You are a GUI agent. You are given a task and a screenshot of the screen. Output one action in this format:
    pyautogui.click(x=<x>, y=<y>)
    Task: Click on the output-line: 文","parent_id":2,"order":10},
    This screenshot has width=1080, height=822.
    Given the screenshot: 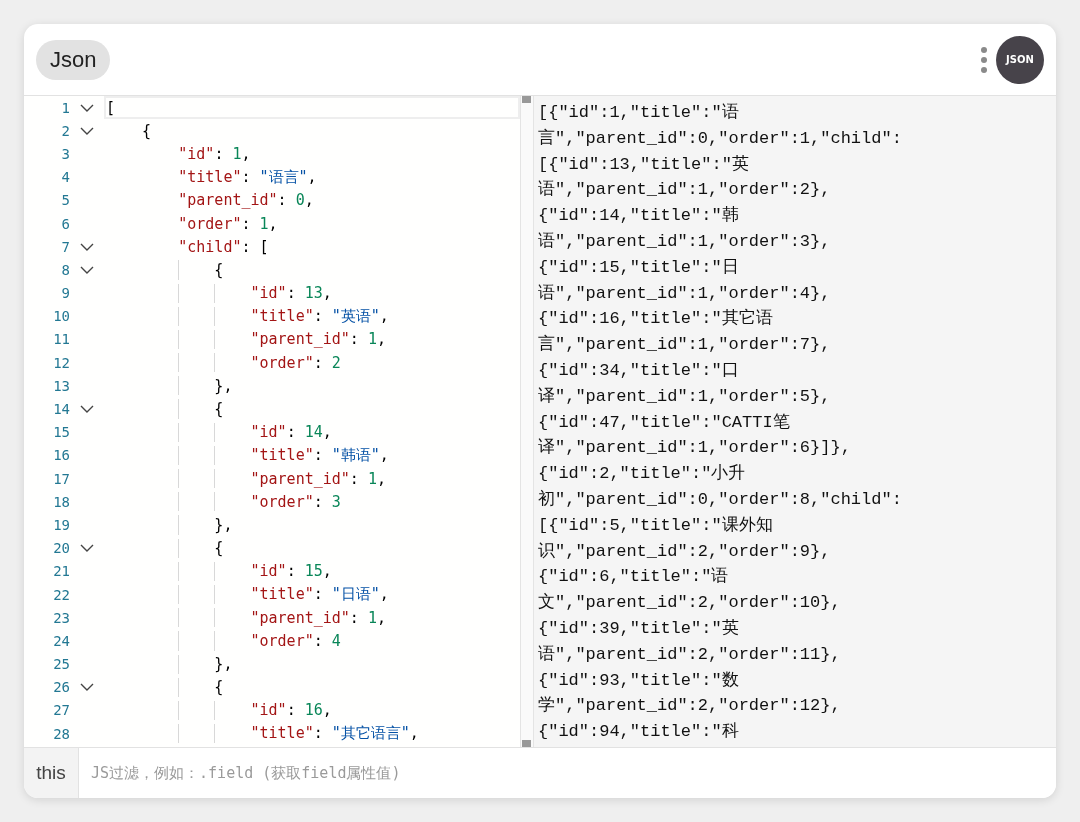 What is the action you would take?
    pyautogui.click(x=690, y=603)
    